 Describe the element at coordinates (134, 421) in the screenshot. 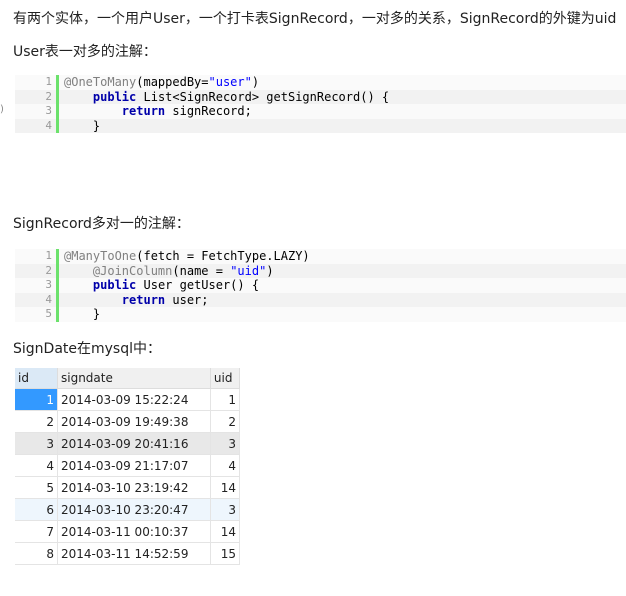

I see `cell-signdate: 2014-03-09 19:49:38` at that location.